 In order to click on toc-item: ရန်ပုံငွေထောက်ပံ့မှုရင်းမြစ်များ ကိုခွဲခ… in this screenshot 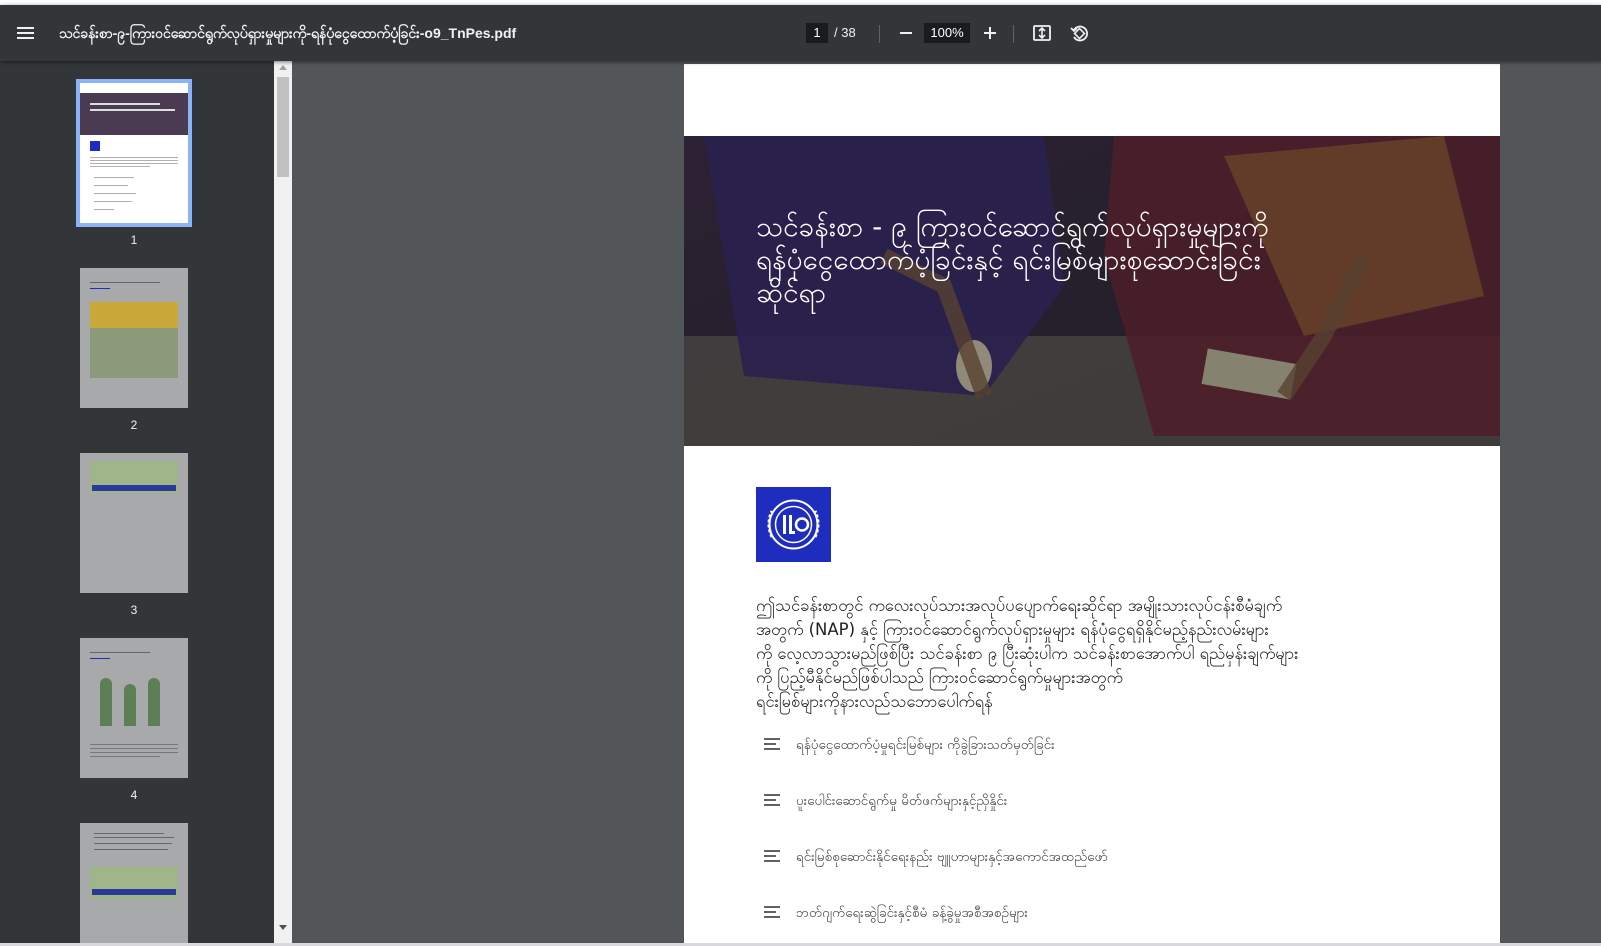, I will do `click(1076, 746)`.